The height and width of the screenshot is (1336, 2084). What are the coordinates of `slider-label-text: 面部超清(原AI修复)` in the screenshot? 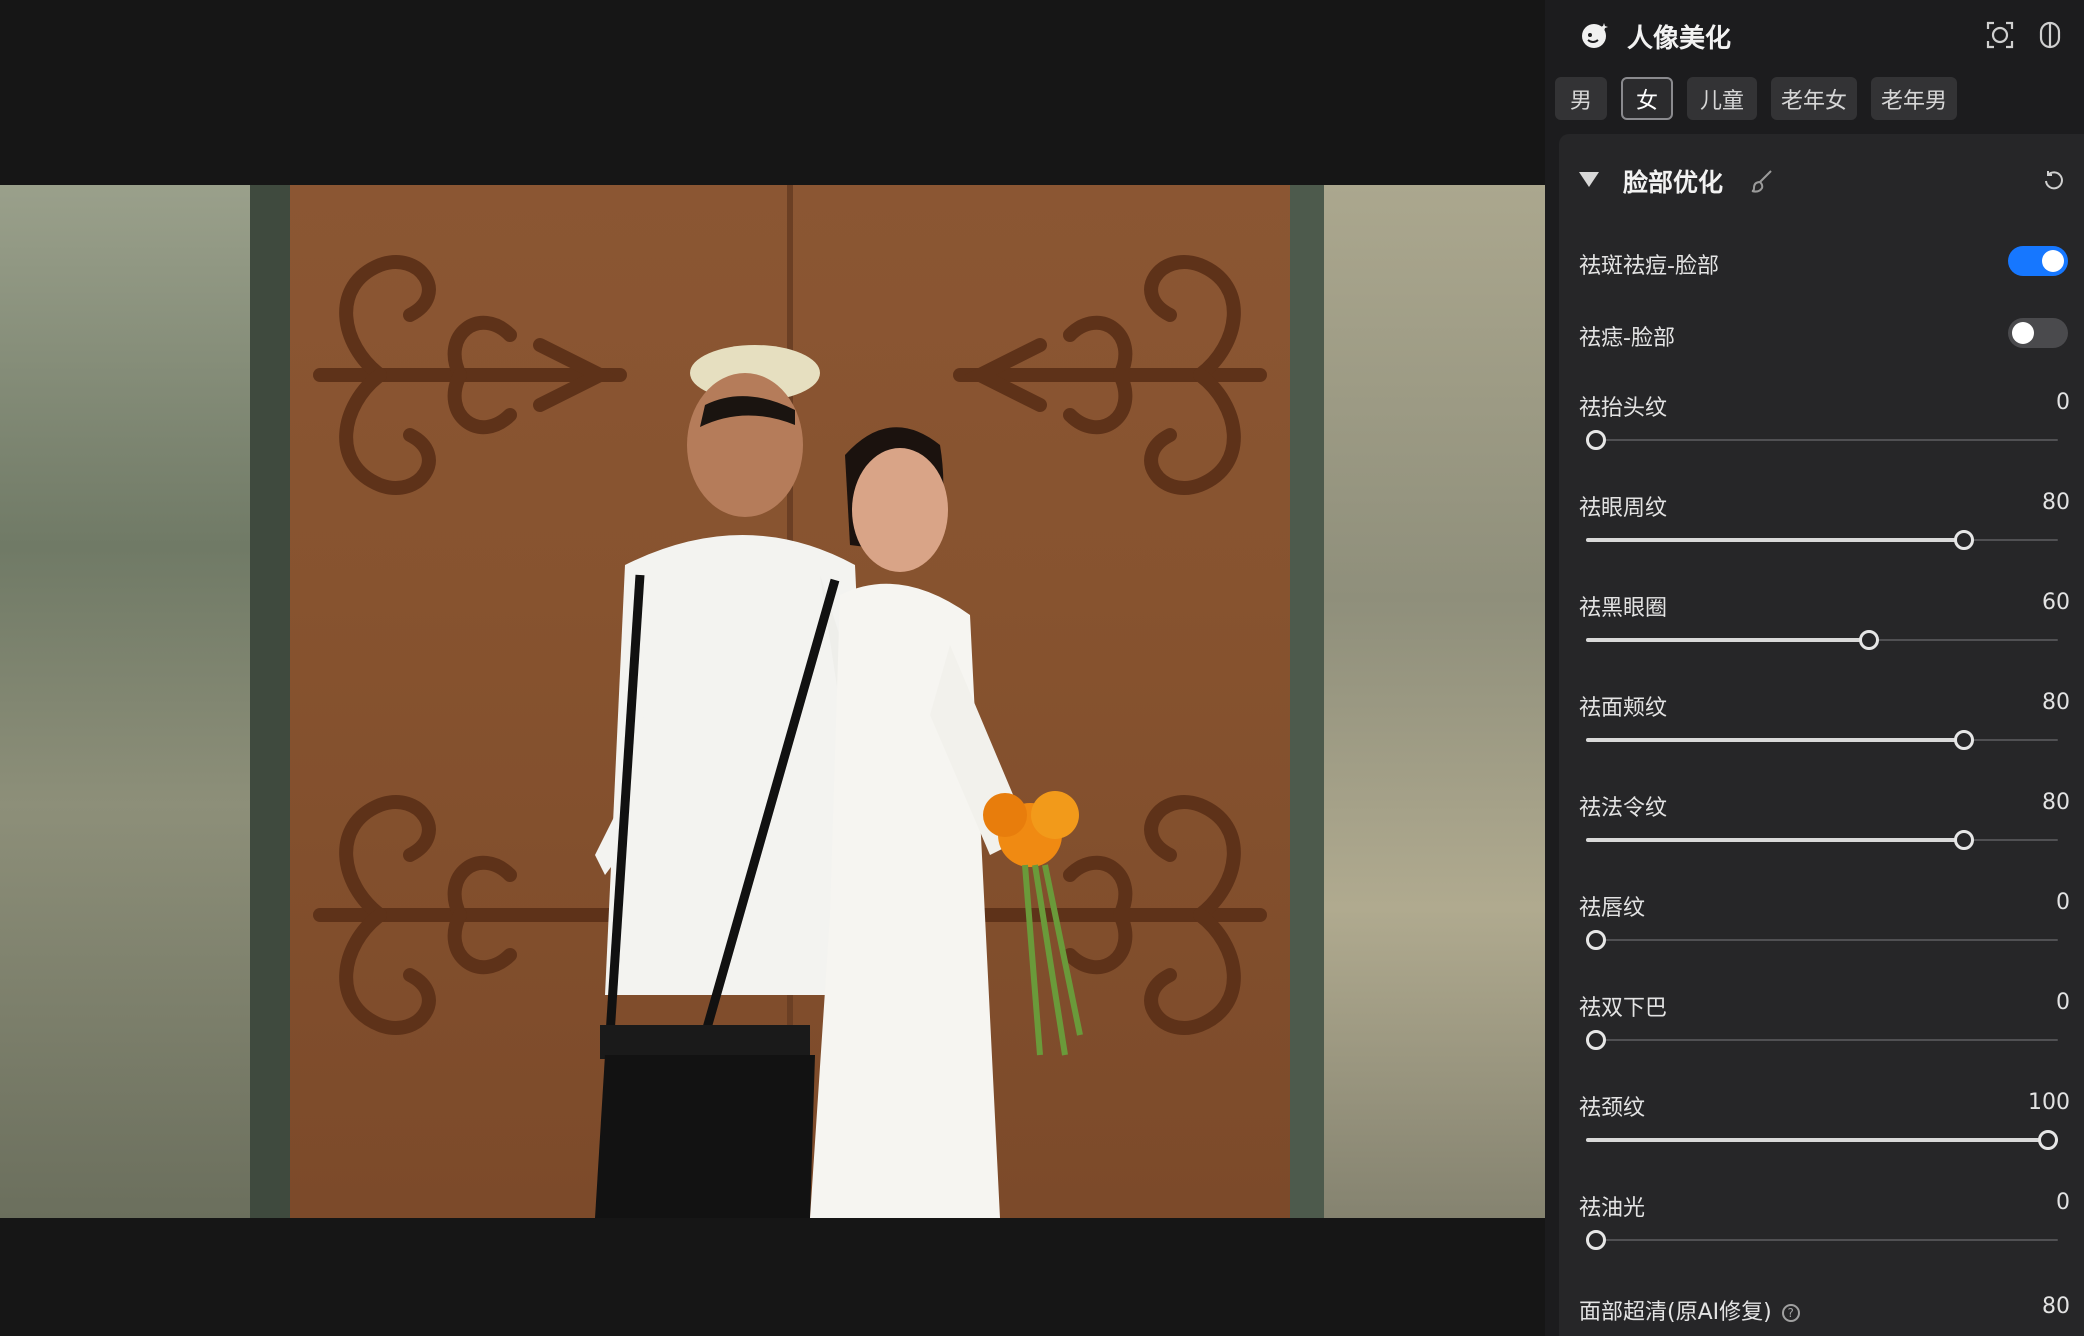 It's located at (1675, 1312).